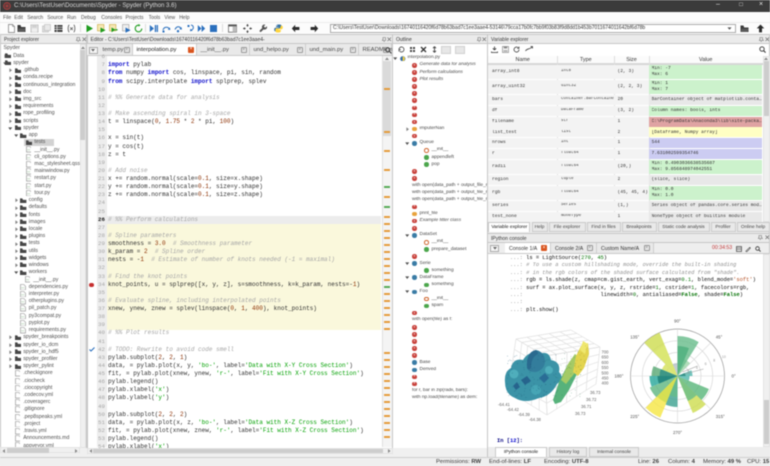 The height and width of the screenshot is (466, 770). I want to click on svg-text: 180°, so click(618, 376).